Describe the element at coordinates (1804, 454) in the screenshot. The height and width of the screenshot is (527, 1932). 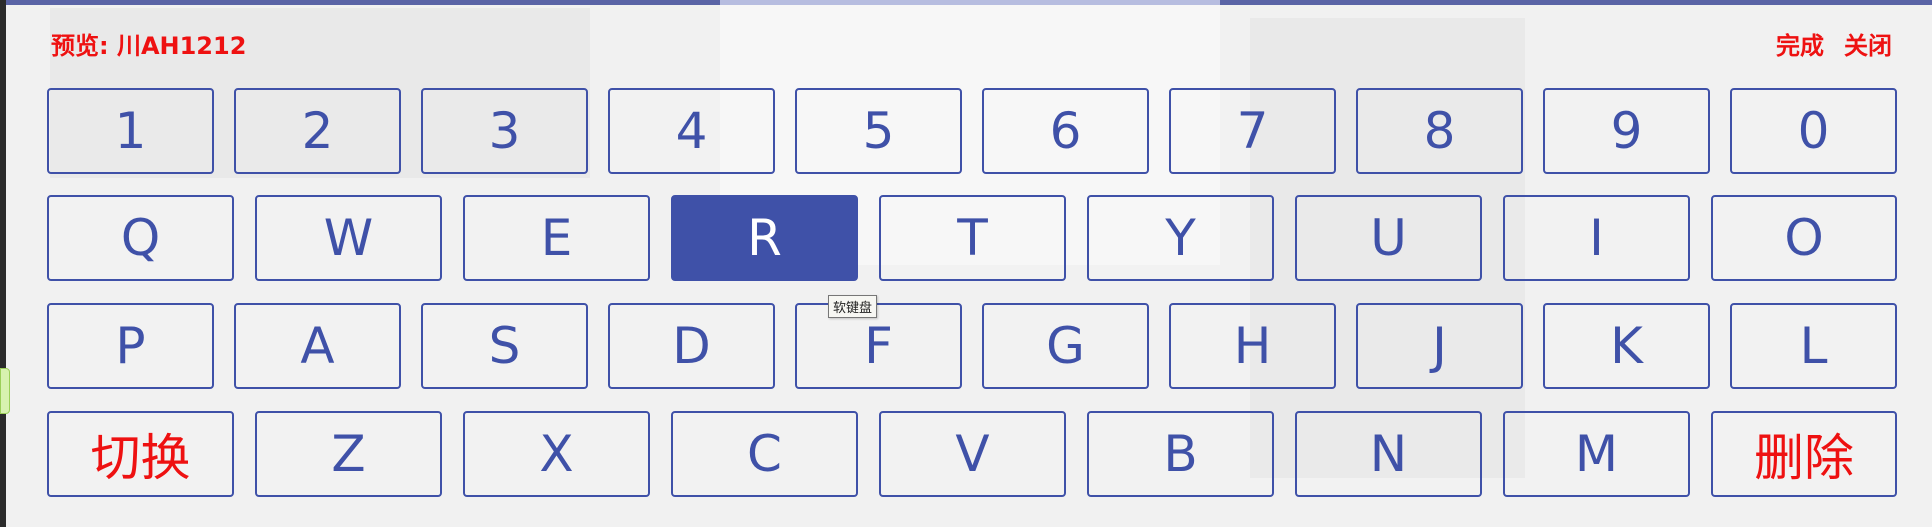
I see `delete-button: 删除` at that location.